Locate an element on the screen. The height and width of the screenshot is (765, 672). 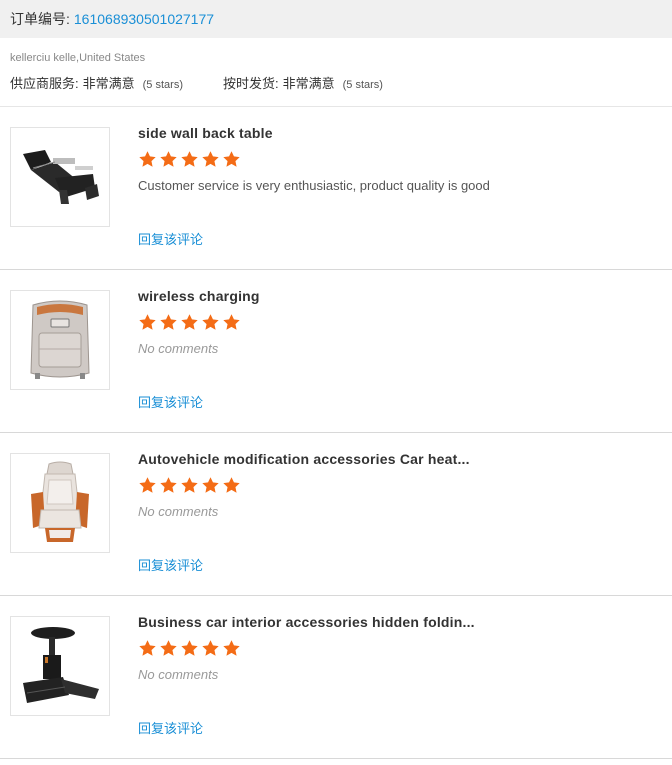
massage-recliner-image is located at coordinates (61, 177).